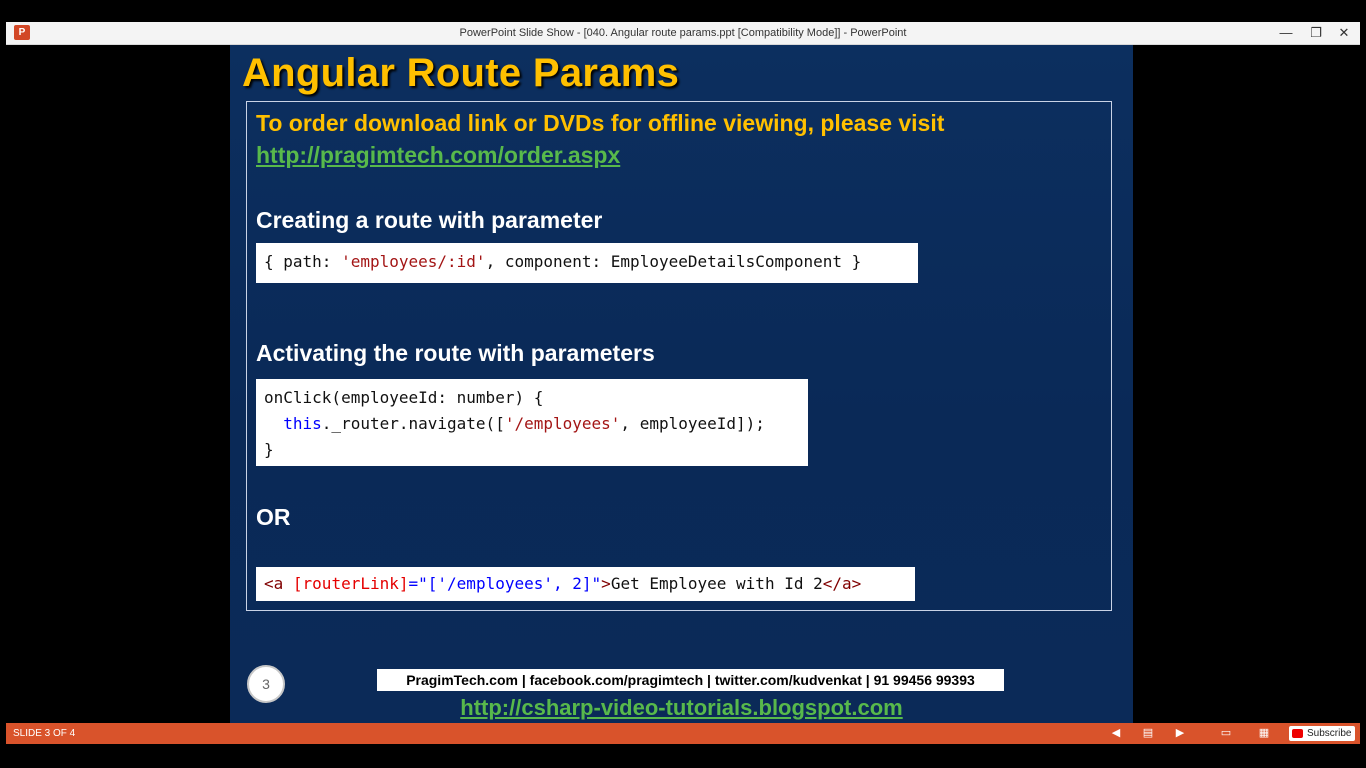 This screenshot has width=1366, height=768. What do you see at coordinates (606, 583) in the screenshot?
I see `code-tag: >` at bounding box center [606, 583].